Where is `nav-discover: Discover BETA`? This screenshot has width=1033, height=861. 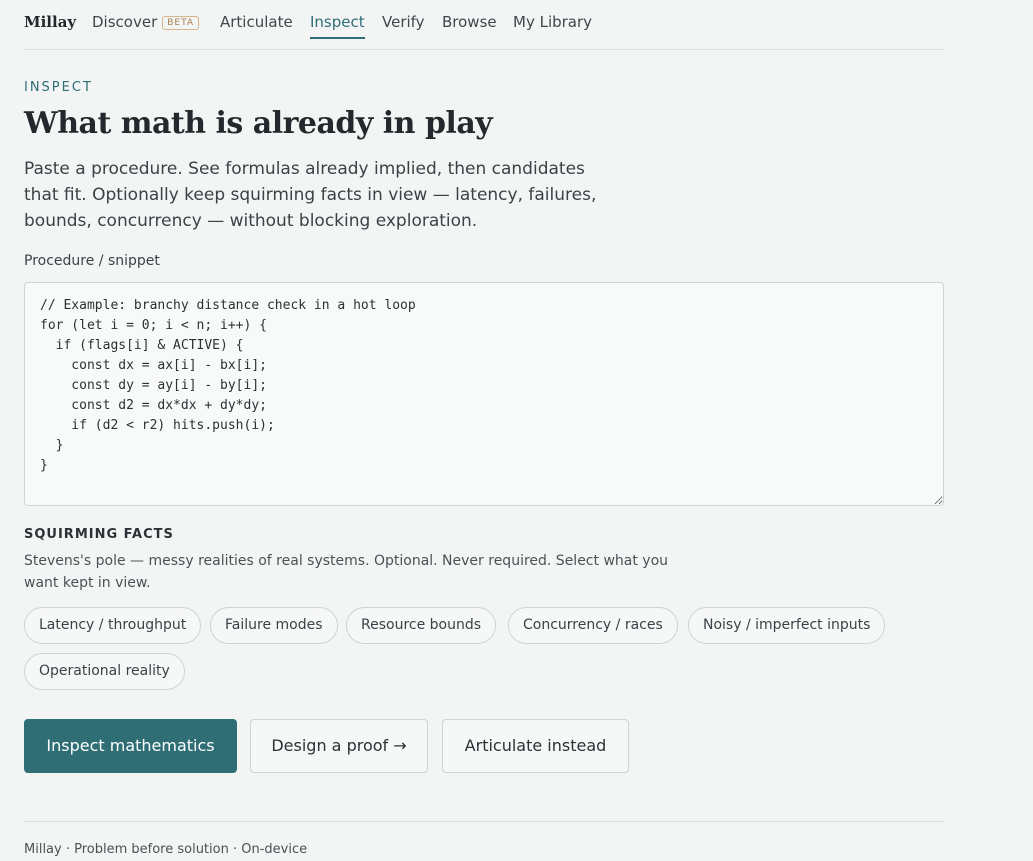 nav-discover: Discover BETA is located at coordinates (146, 22).